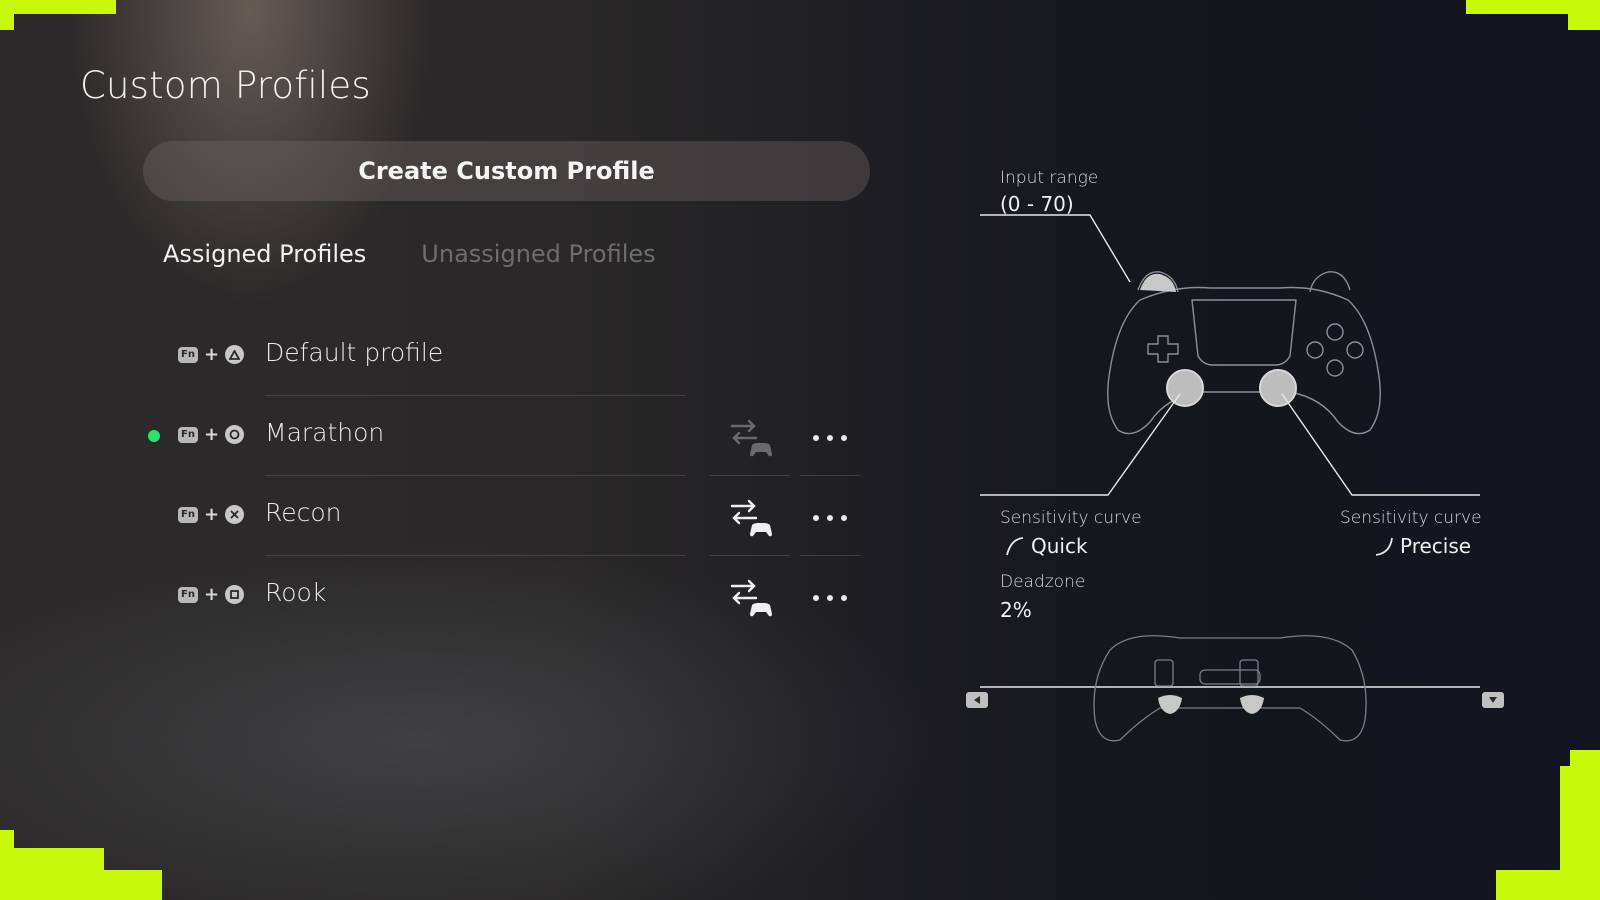 The image size is (1600, 900). I want to click on deadzone-label: Deadzone, so click(1043, 582).